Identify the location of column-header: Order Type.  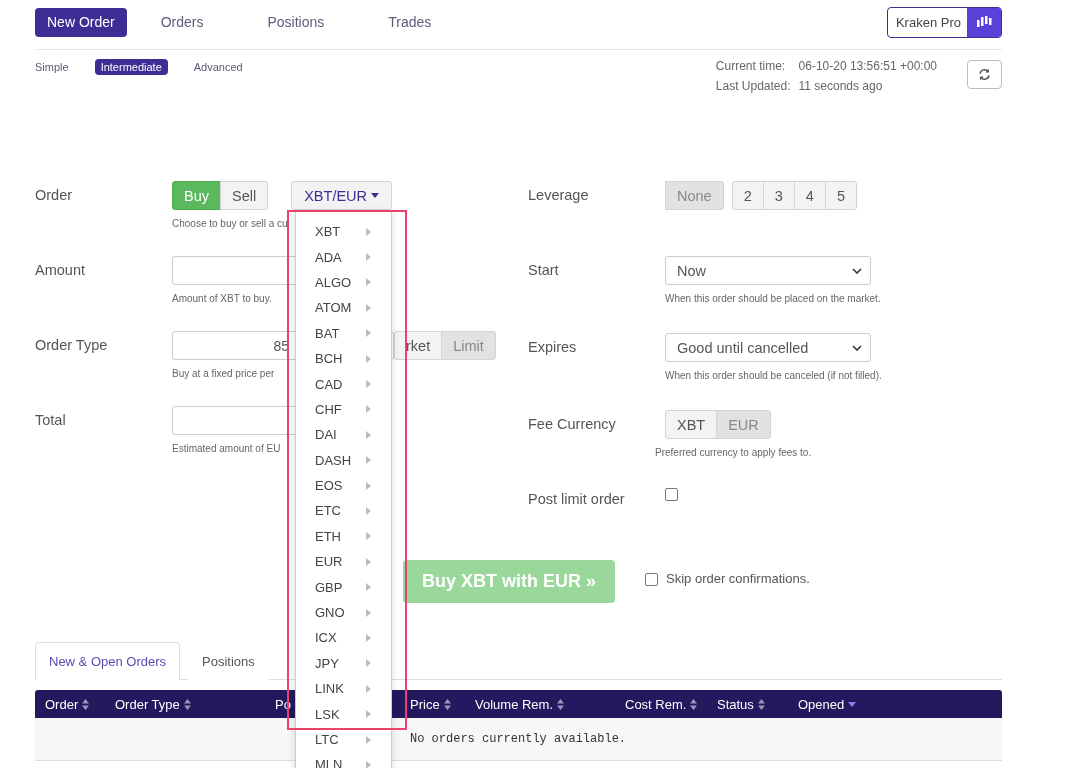
(147, 704).